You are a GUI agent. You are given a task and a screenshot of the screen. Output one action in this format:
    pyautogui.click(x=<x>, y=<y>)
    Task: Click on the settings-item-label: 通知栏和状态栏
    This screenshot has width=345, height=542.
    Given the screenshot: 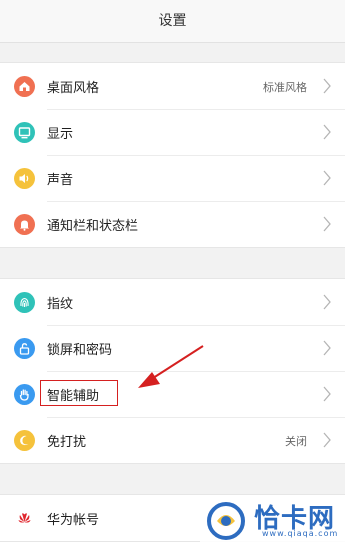 What is the action you would take?
    pyautogui.click(x=93, y=226)
    